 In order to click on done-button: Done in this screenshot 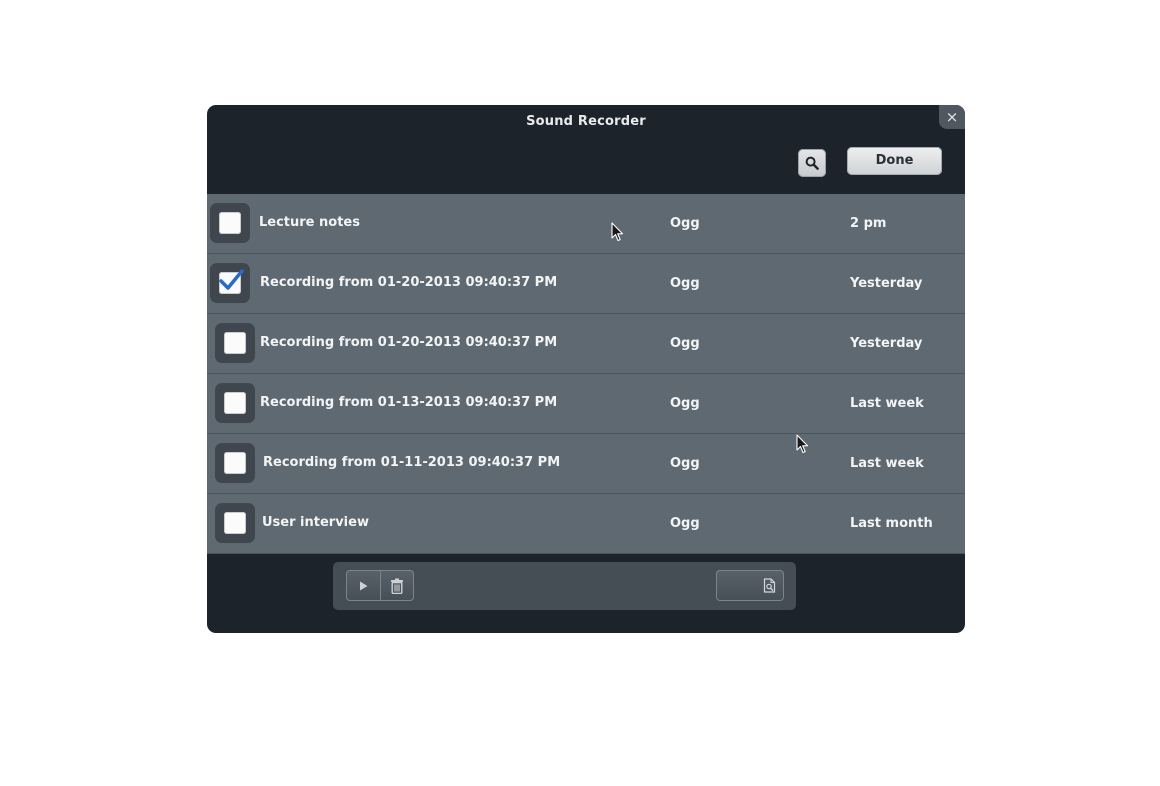, I will do `click(894, 161)`.